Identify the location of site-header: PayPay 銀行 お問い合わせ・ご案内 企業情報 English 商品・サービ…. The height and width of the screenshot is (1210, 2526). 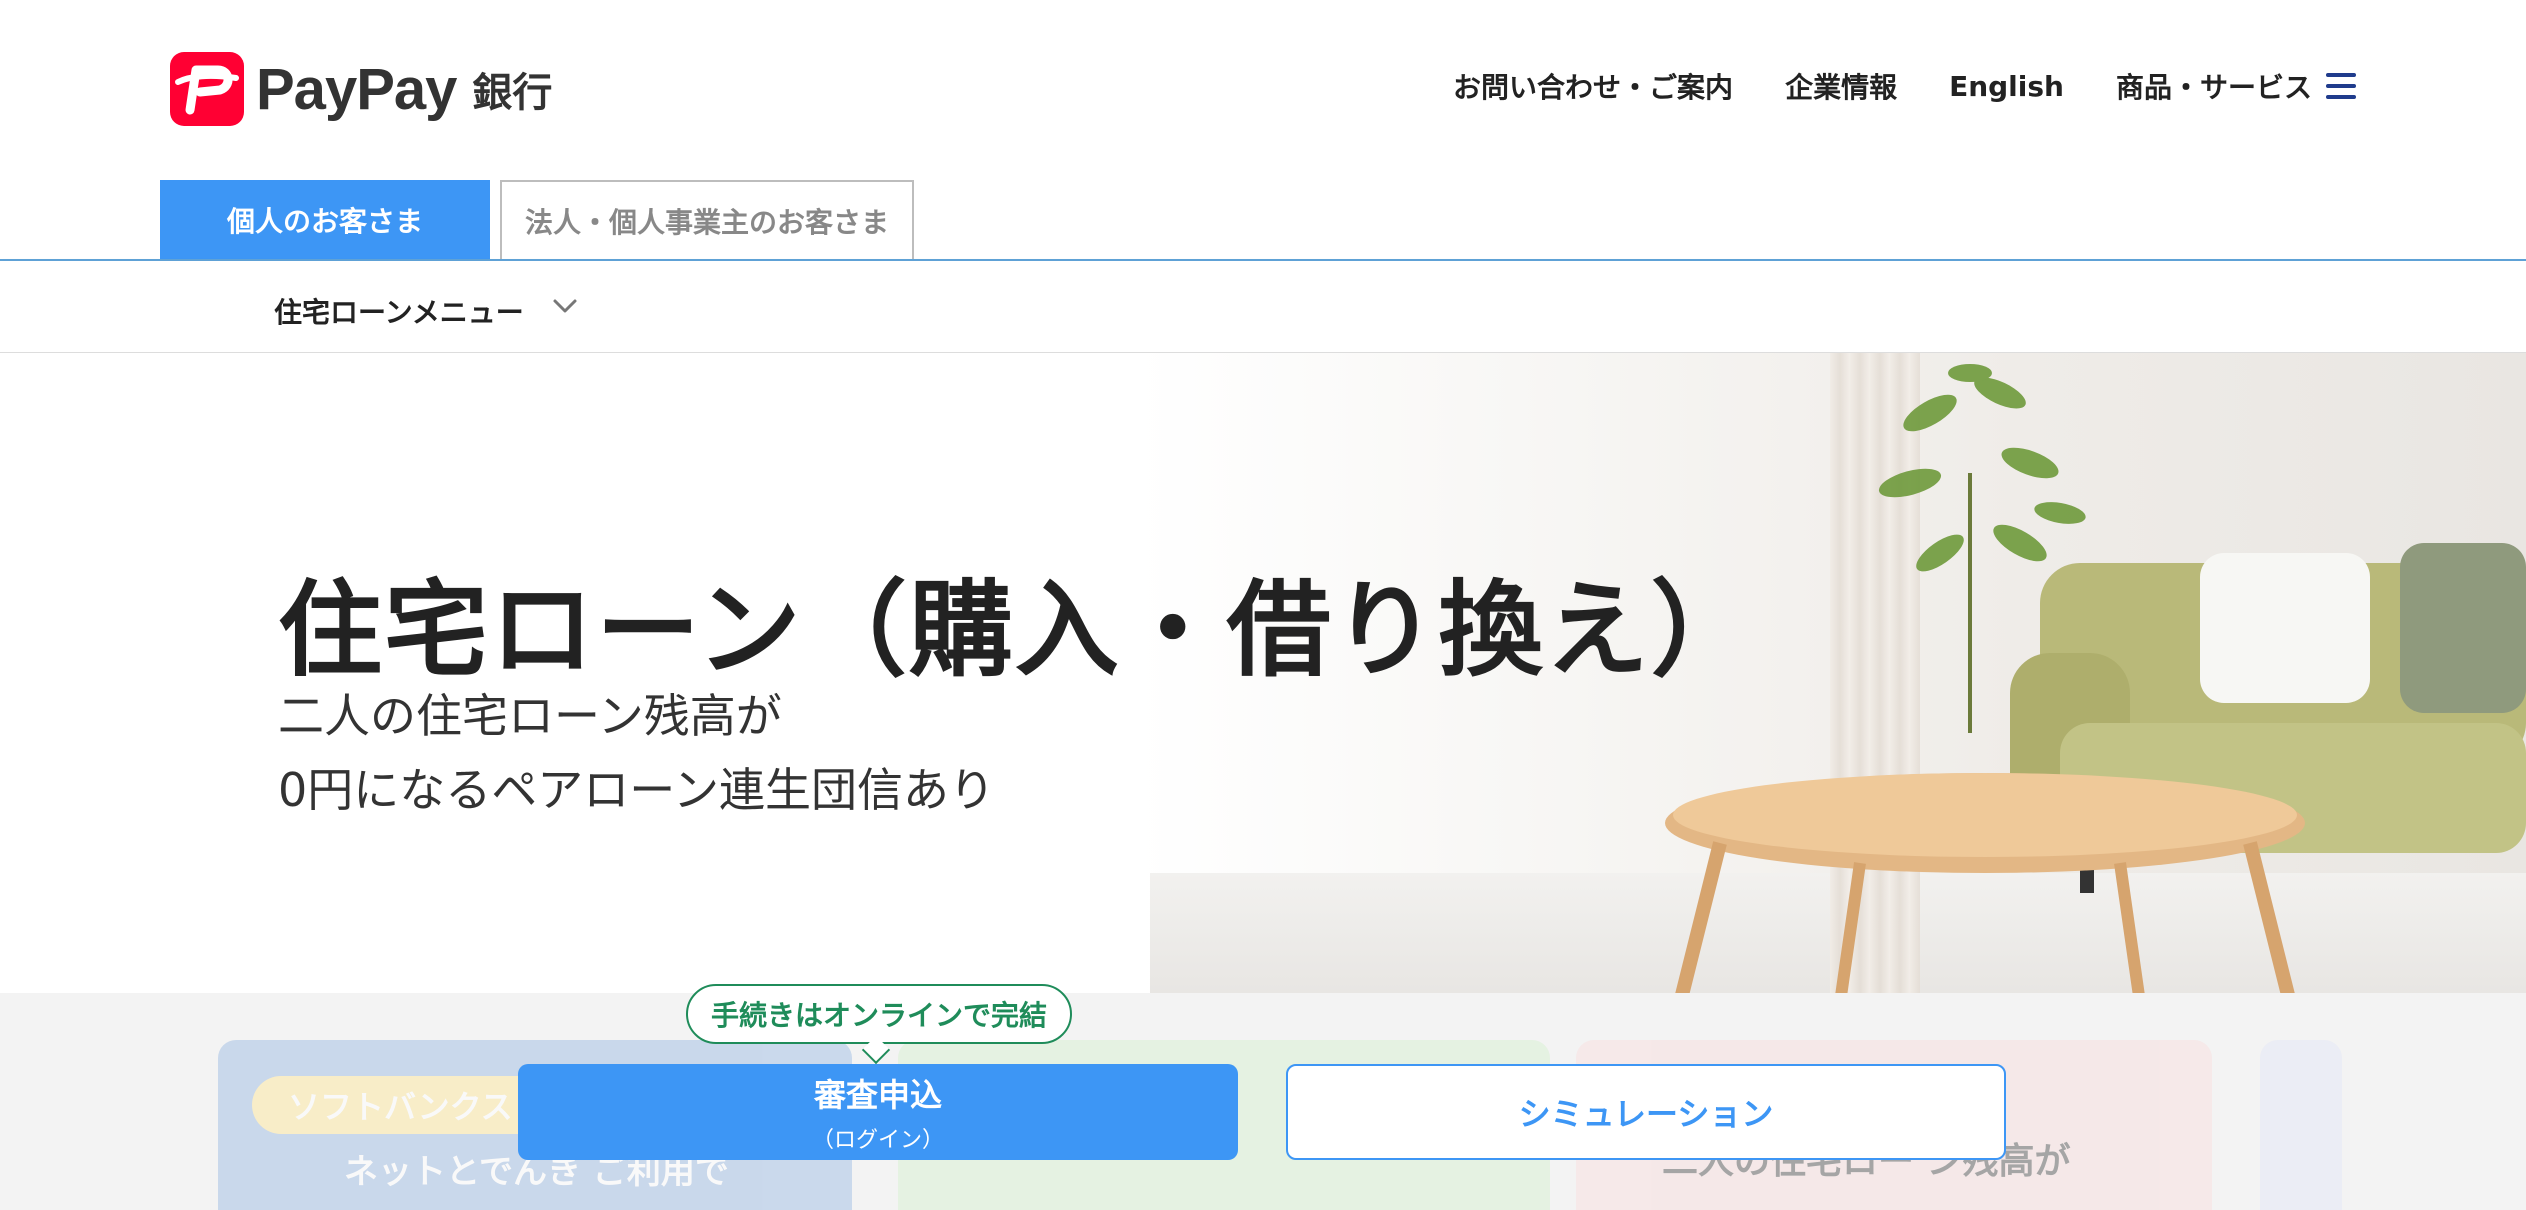
(1263, 90).